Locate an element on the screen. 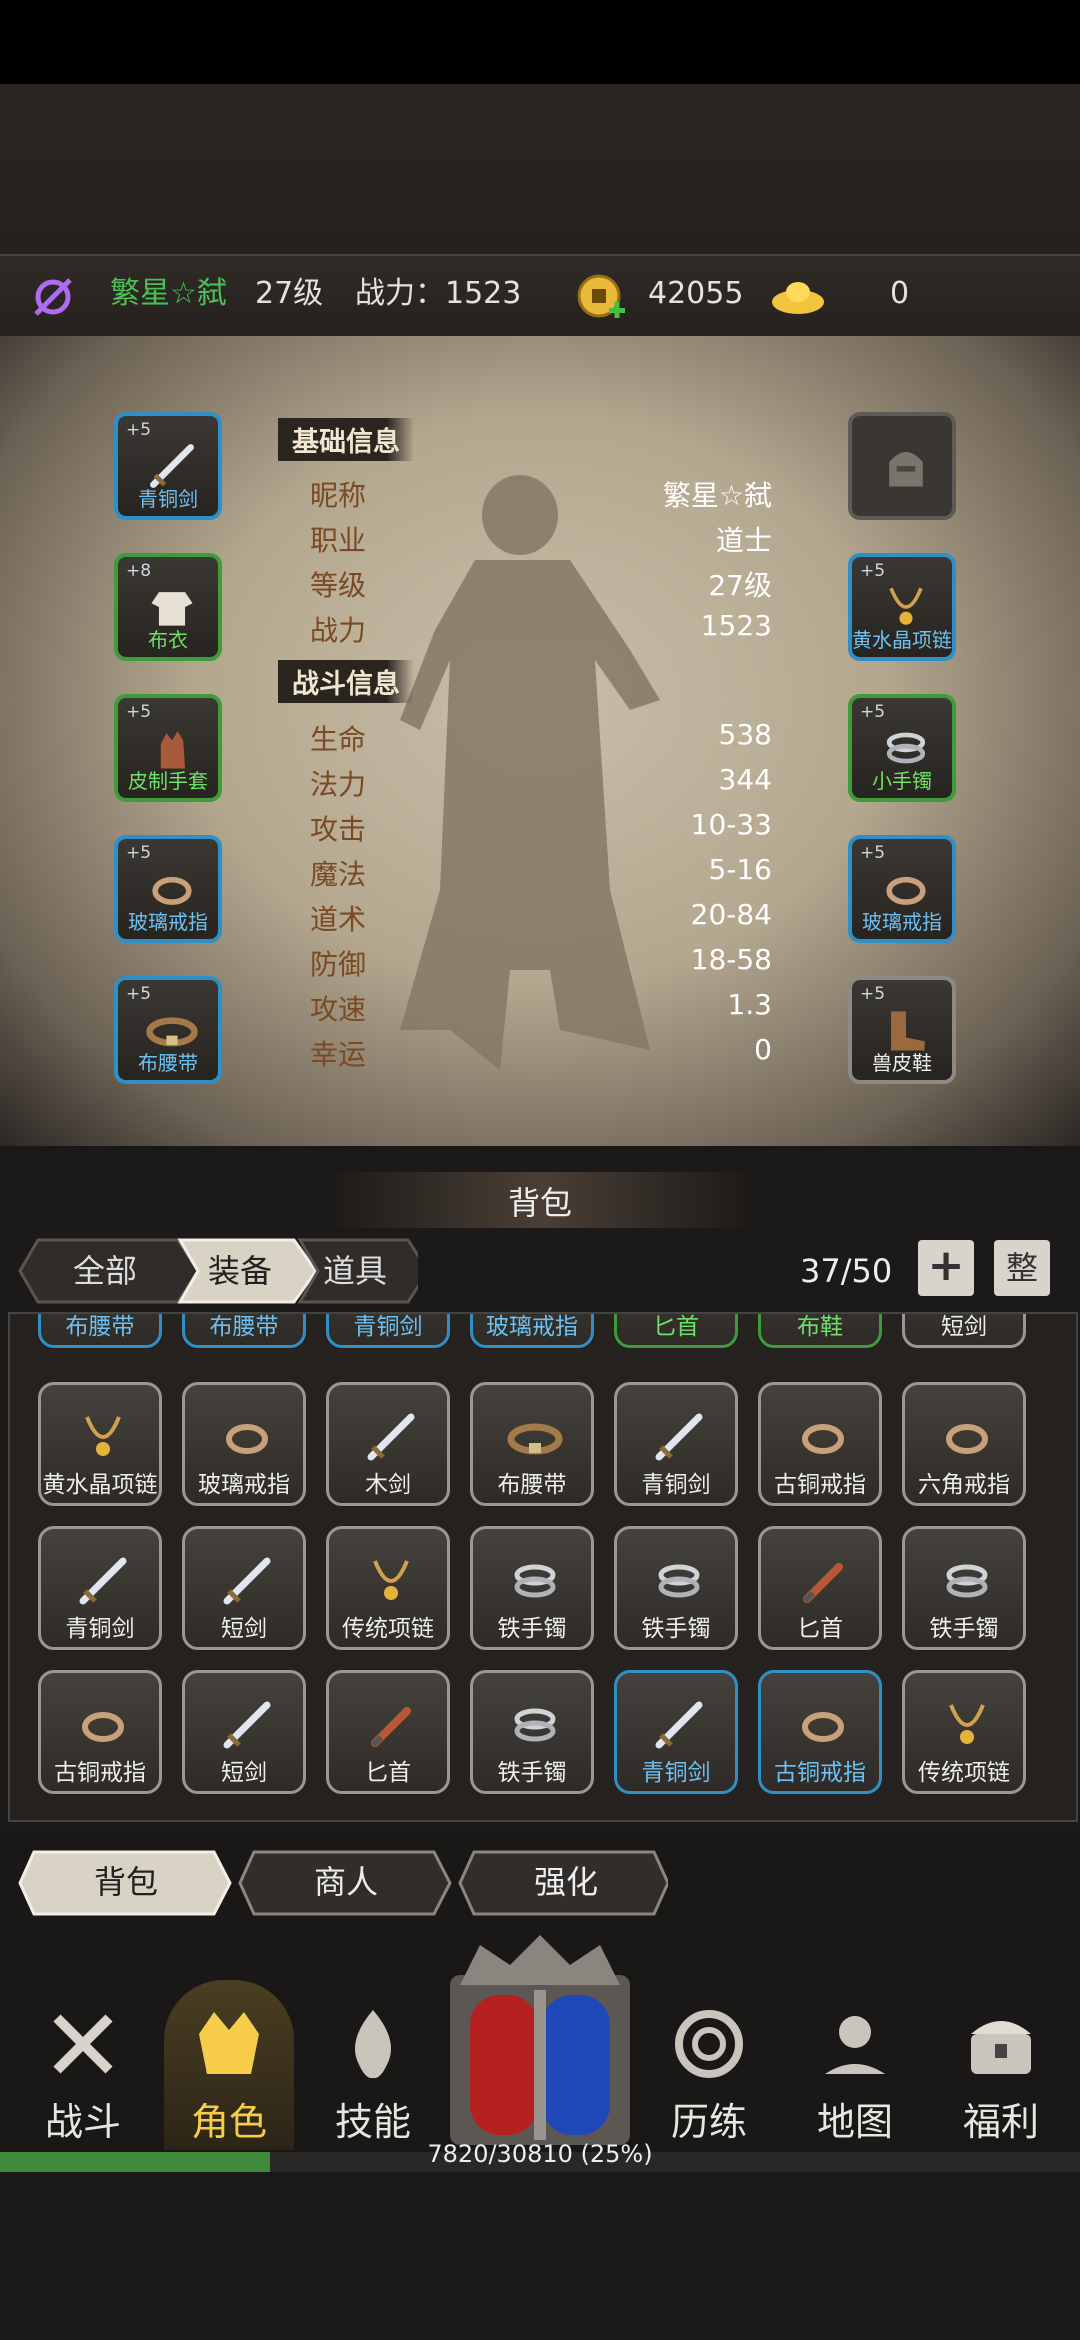 The image size is (1080, 2340). stat-value: 10-33 is located at coordinates (731, 824).